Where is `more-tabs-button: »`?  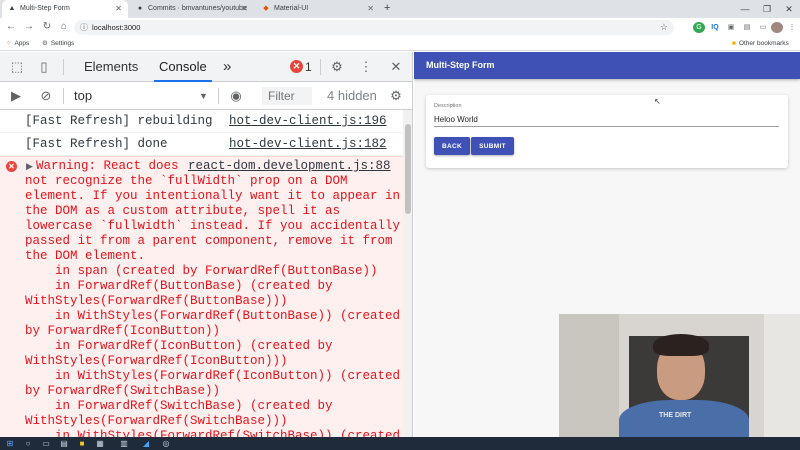
more-tabs-button: » is located at coordinates (227, 67).